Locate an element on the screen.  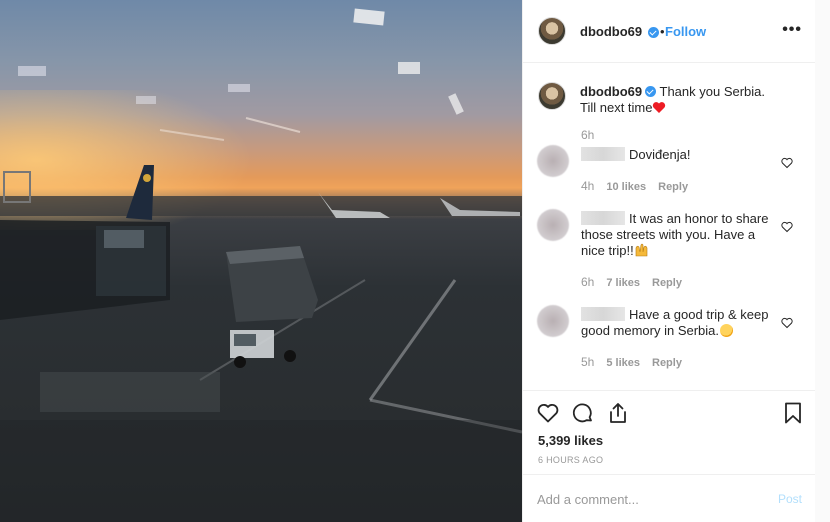
caption-avatar is located at coordinates (552, 96).